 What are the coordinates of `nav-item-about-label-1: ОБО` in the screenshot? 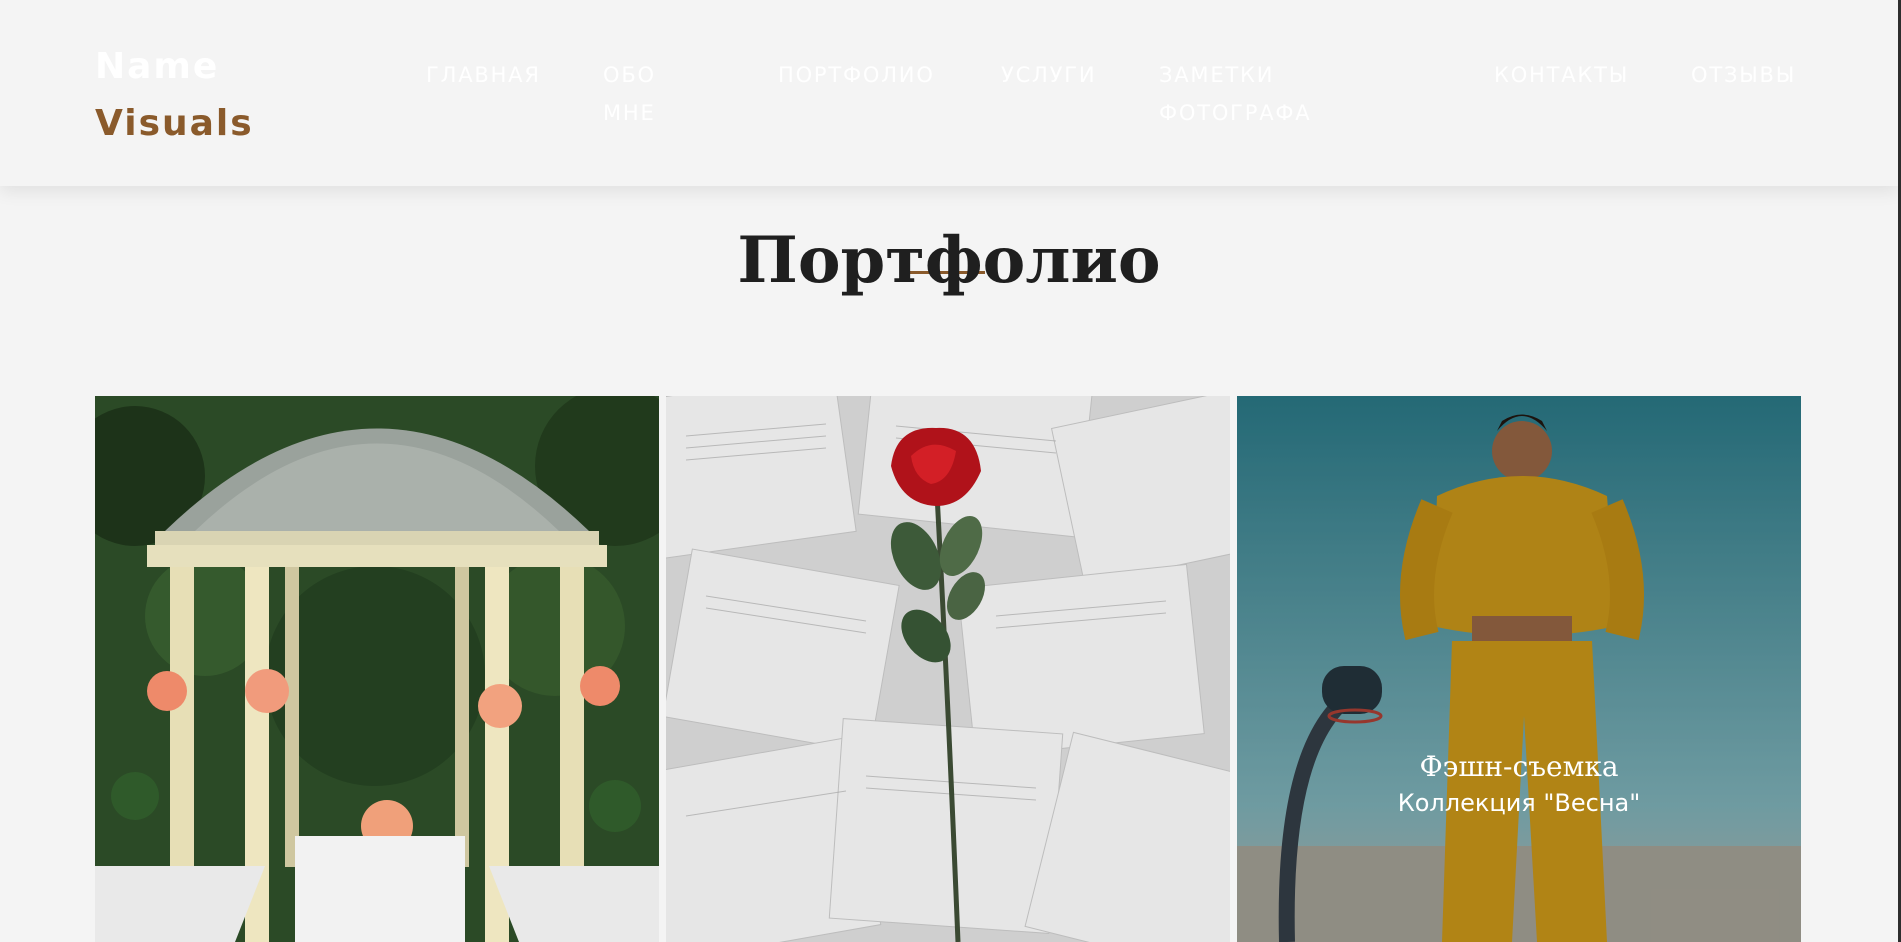 It's located at (629, 75).